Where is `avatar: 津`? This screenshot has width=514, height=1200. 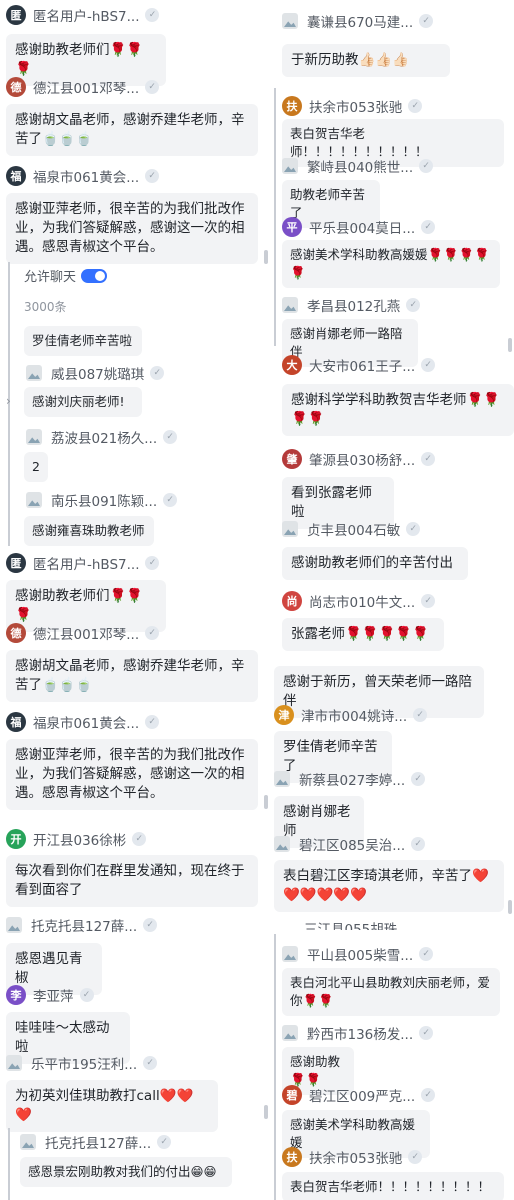 avatar: 津 is located at coordinates (284, 715).